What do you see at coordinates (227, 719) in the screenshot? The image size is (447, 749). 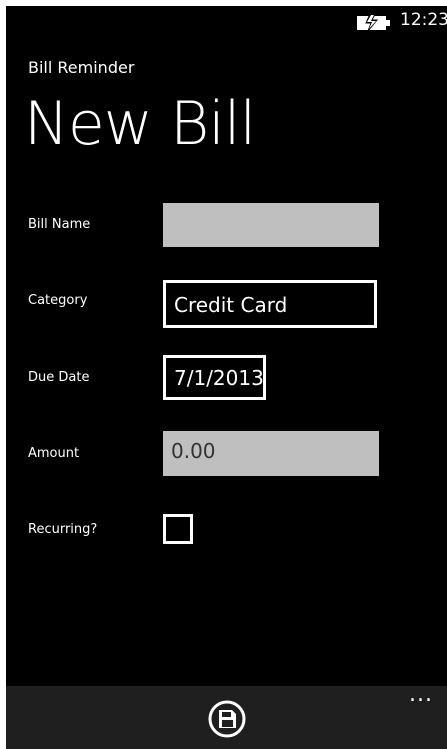 I see `save-icon` at bounding box center [227, 719].